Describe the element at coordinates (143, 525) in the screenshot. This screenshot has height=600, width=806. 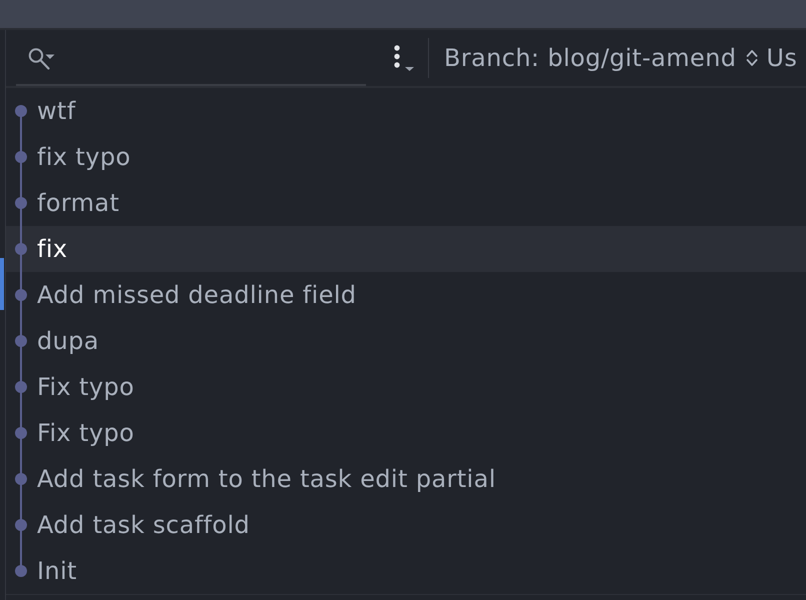
I see `commit-message: Add task scaffold` at that location.